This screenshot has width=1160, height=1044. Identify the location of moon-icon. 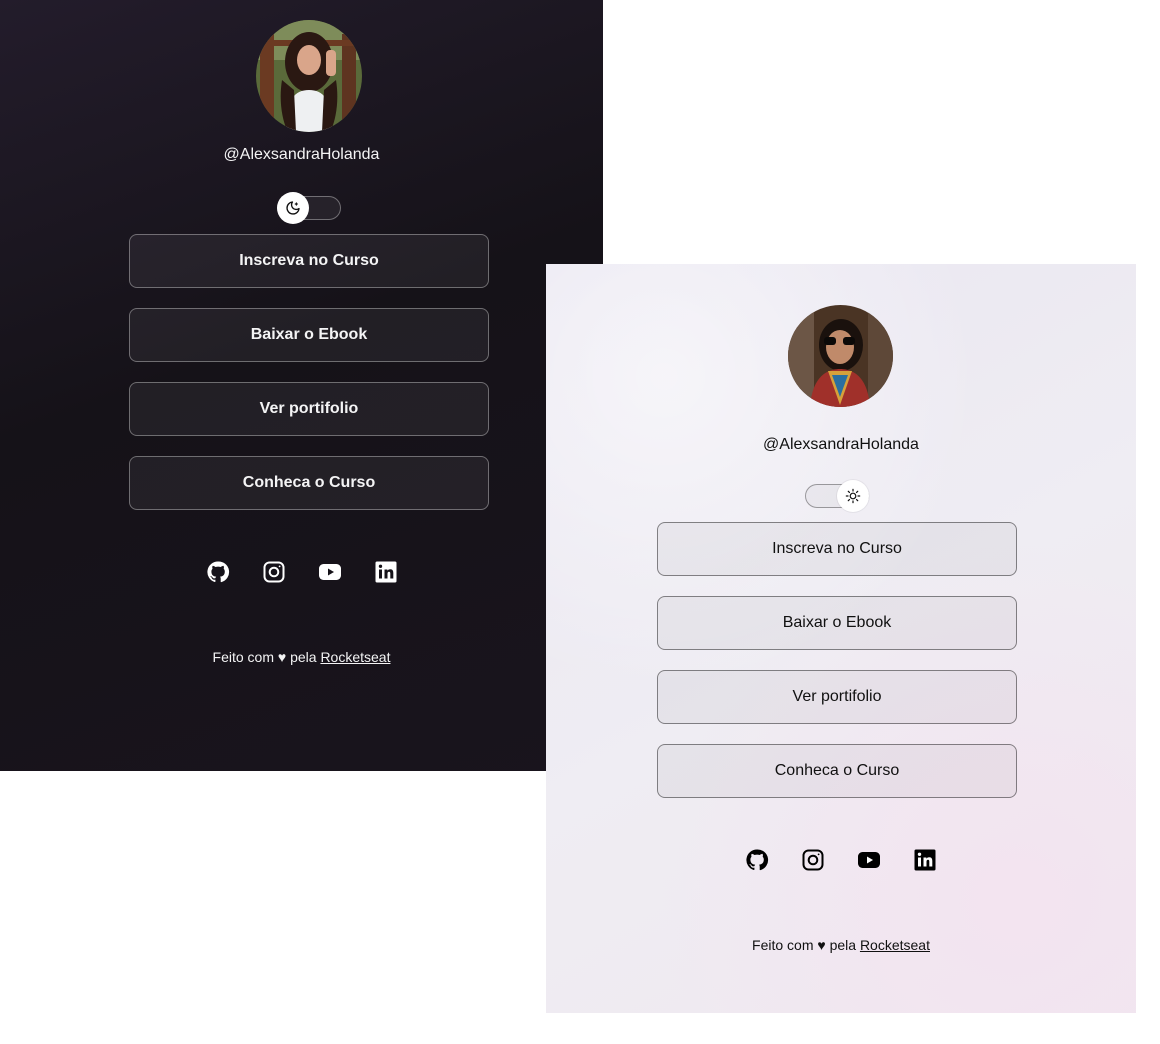
(293, 208).